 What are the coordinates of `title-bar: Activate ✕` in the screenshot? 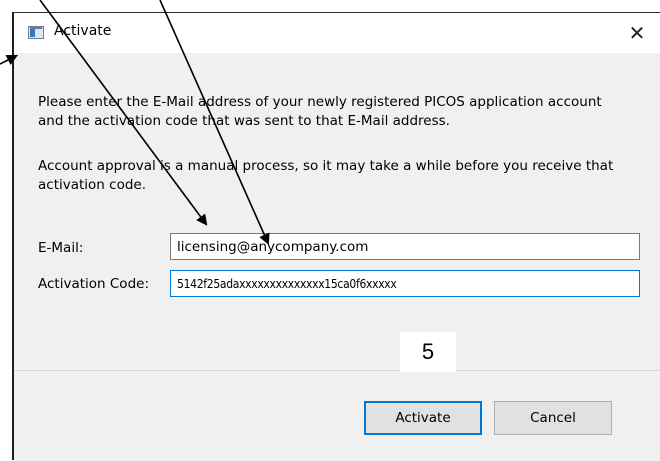 It's located at (337, 33).